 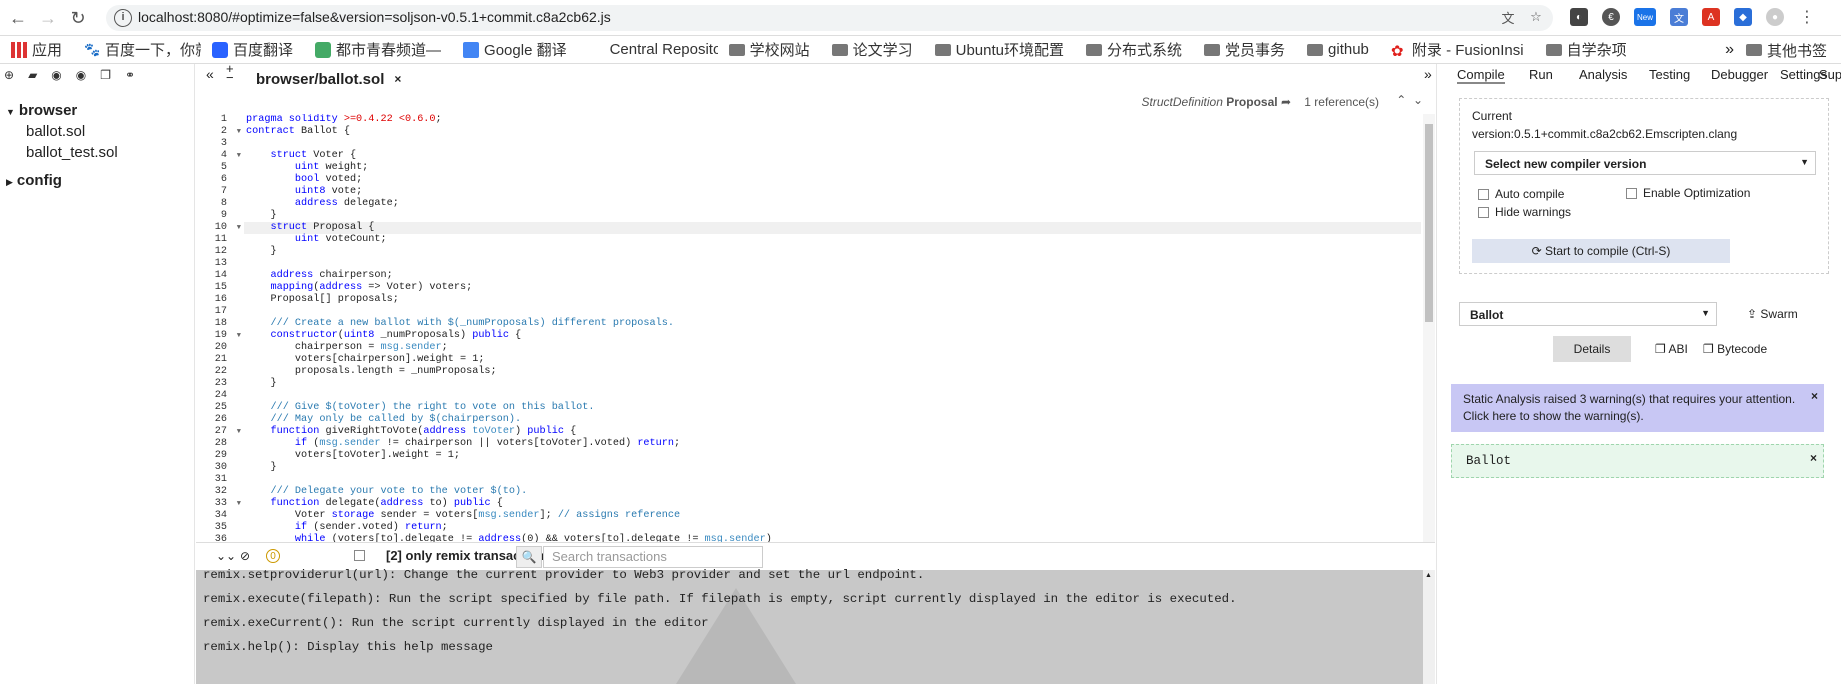 What do you see at coordinates (832, 156) in the screenshot?
I see `code-line: struct Voter {` at bounding box center [832, 156].